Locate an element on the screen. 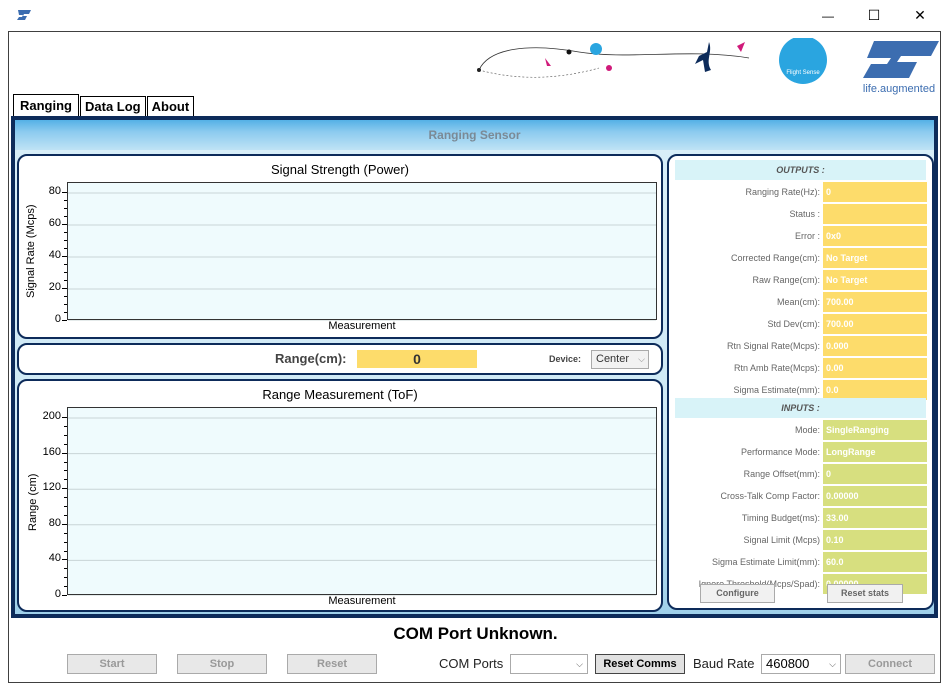  y-tick-label: 60 is located at coordinates (54, 223).